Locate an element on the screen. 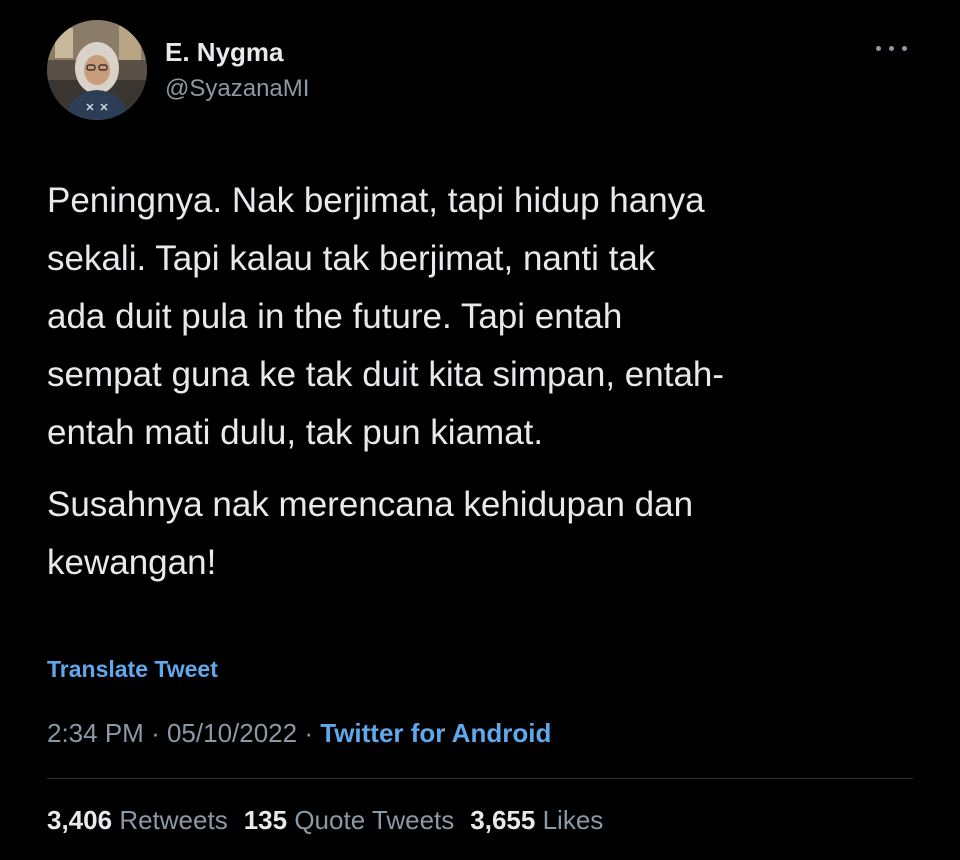 The height and width of the screenshot is (860, 960). more-options-button is located at coordinates (892, 48).